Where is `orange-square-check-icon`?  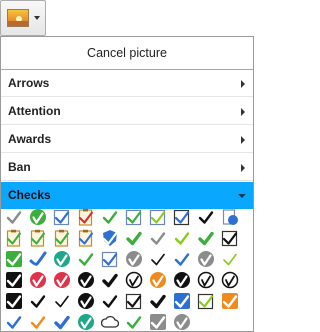 orange-square-check-icon is located at coordinates (230, 301).